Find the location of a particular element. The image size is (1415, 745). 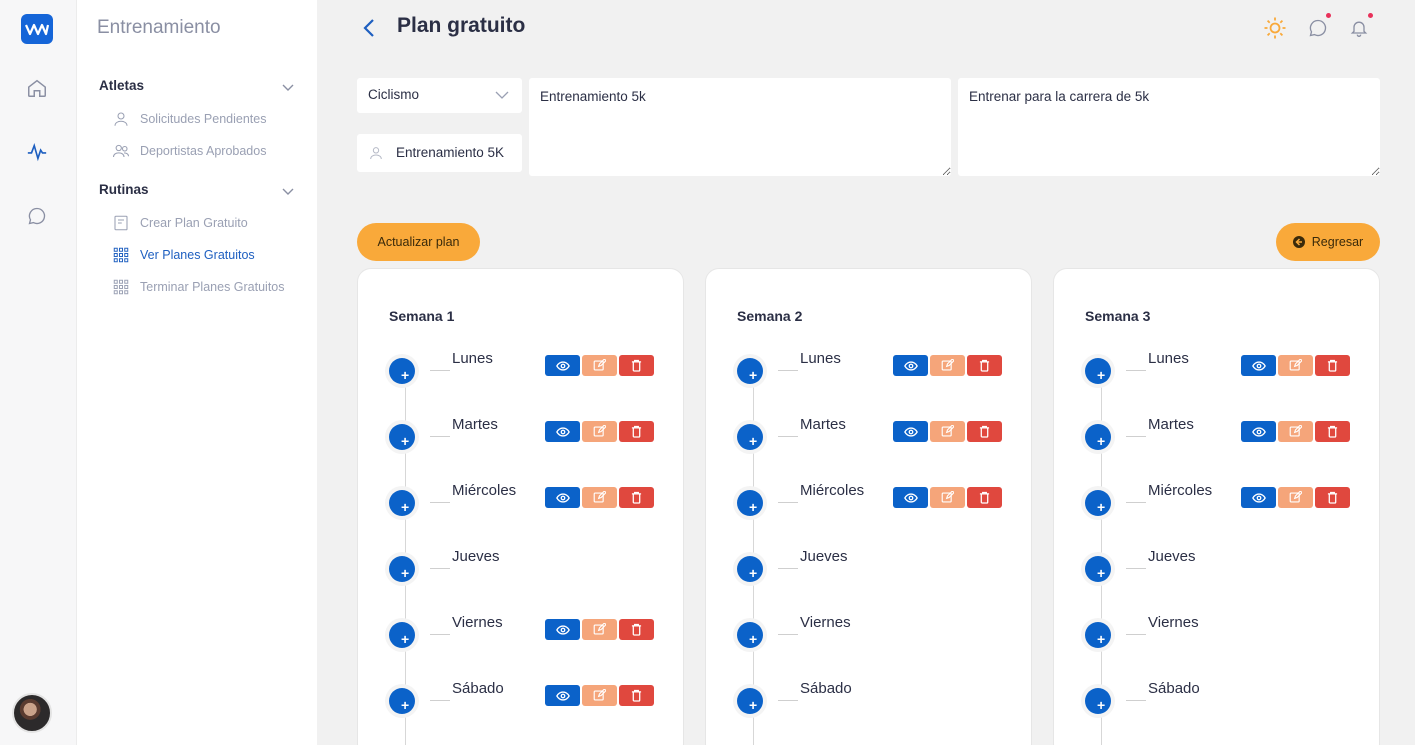

activity-icon is located at coordinates (37, 152).